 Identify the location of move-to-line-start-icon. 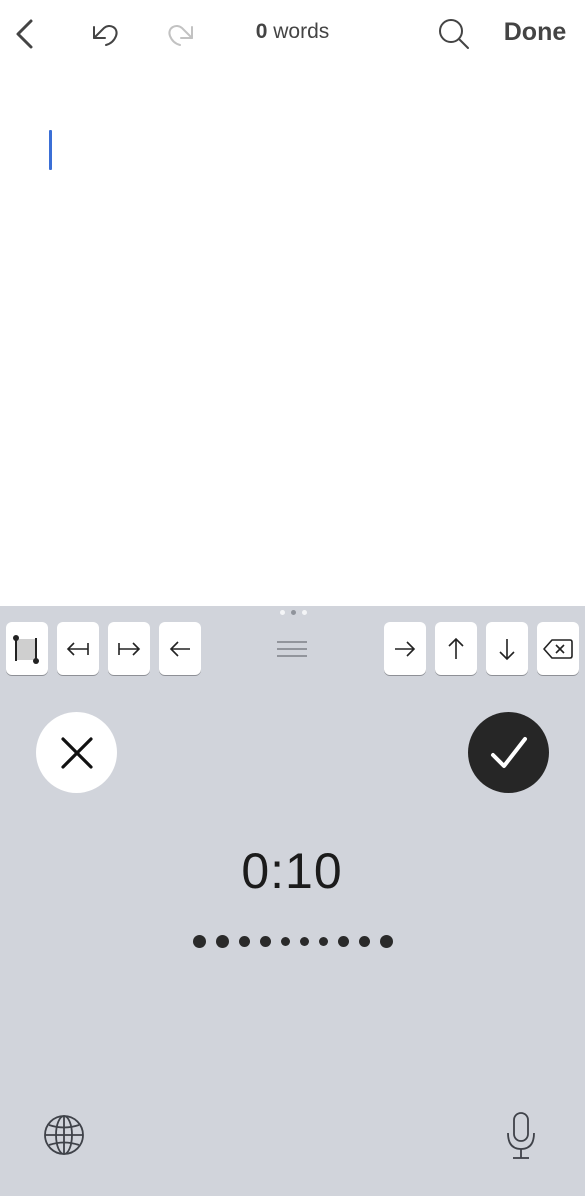
(77, 648).